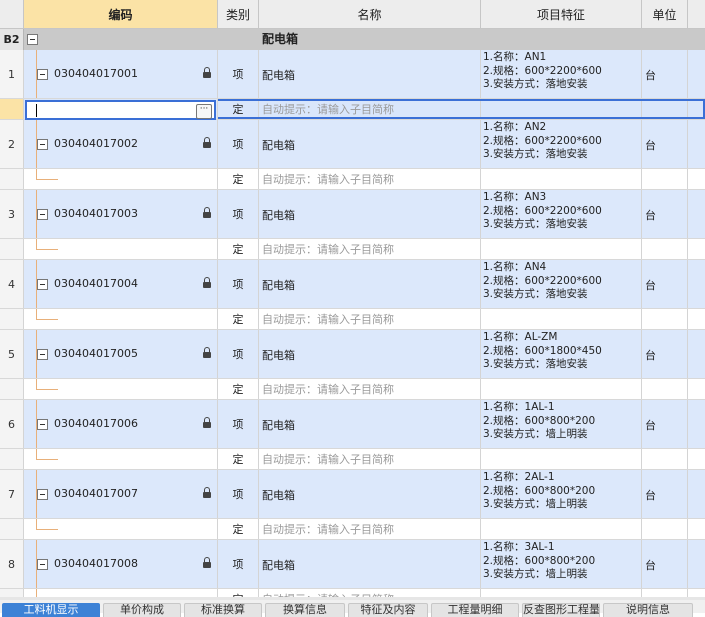 This screenshot has width=705, height=617. What do you see at coordinates (561, 74) in the screenshot?
I see `feature-cell: 1.名称：AN1 2.规格：600*2200*600 3.安装方式：落地安装` at bounding box center [561, 74].